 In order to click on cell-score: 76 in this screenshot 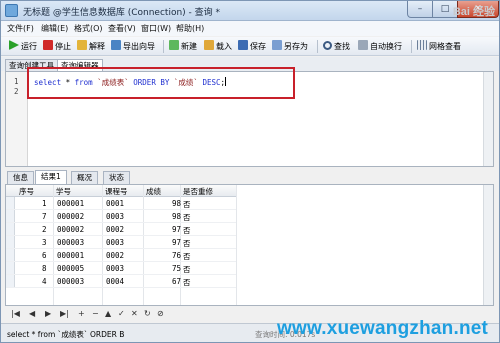, I will do `click(177, 255)`.